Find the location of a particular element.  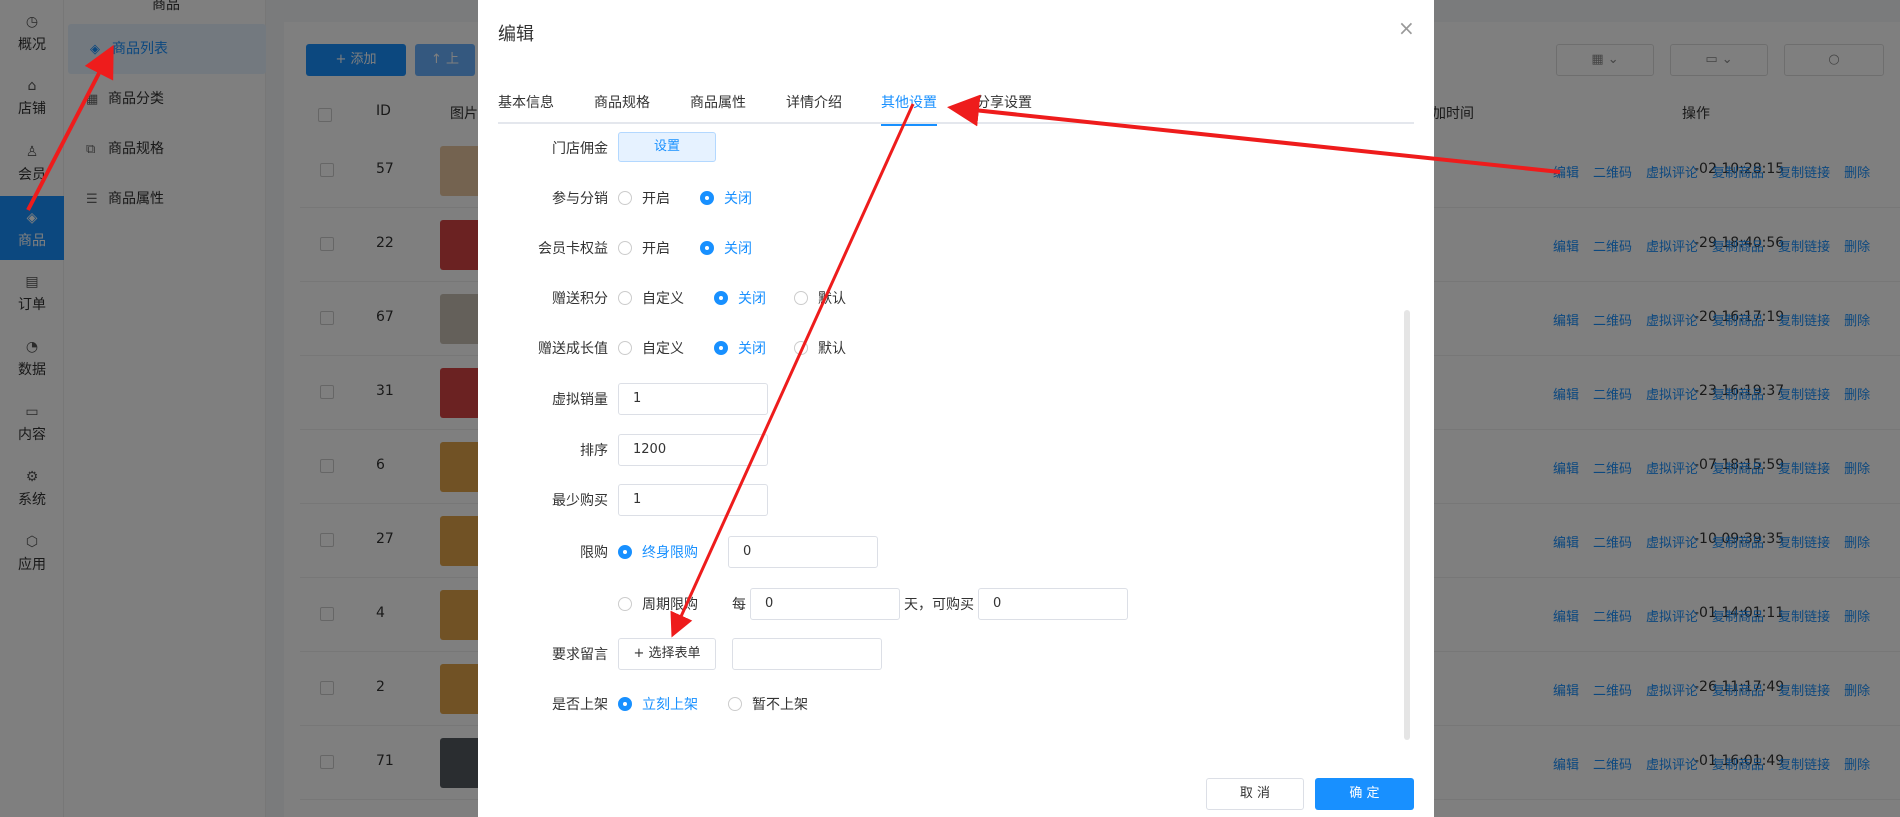

member-card-off-radio: 关闭 is located at coordinates (726, 248).